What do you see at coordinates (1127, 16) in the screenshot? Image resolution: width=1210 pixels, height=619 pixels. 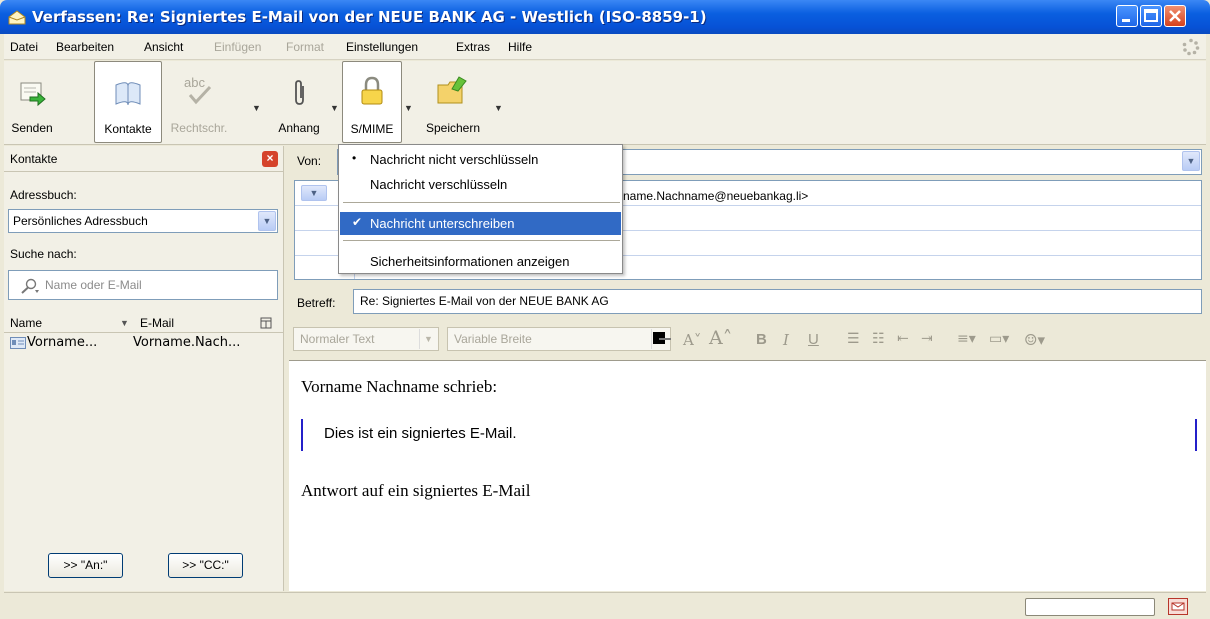 I see `minimize-button` at bounding box center [1127, 16].